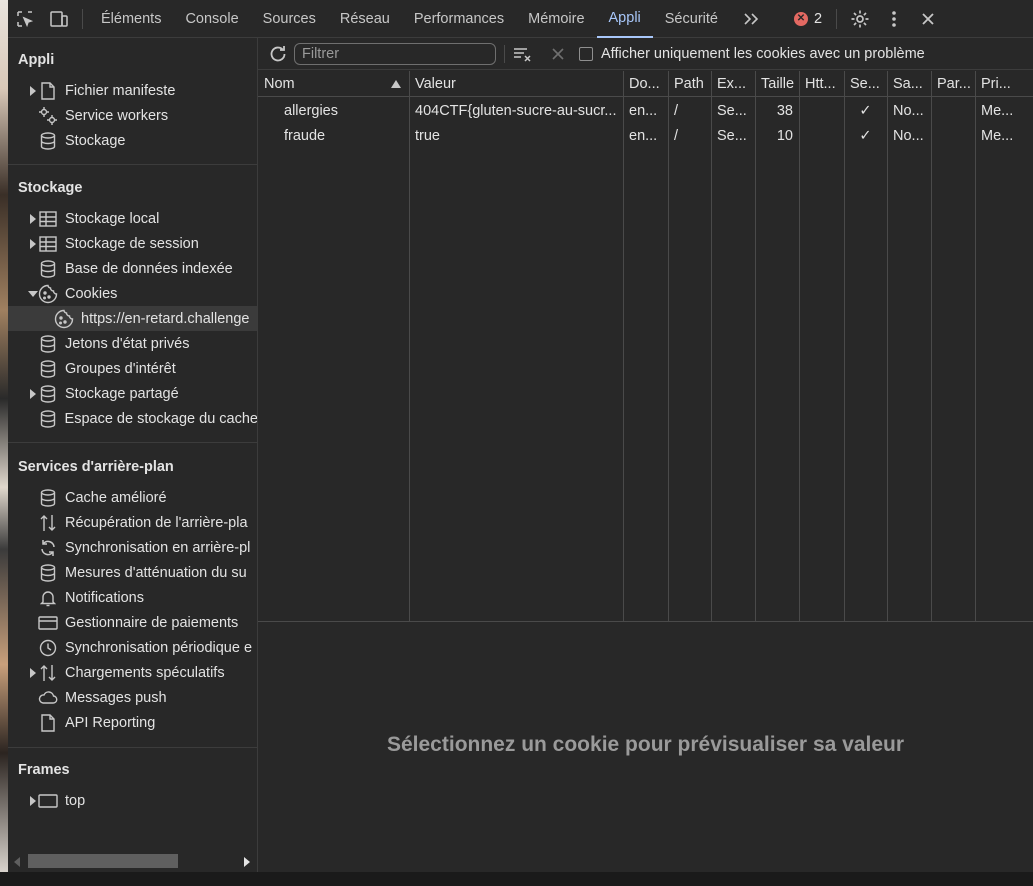 This screenshot has height=886, width=1033. Describe the element at coordinates (104, 597) in the screenshot. I see `sidebar-item-label: Notifications` at that location.